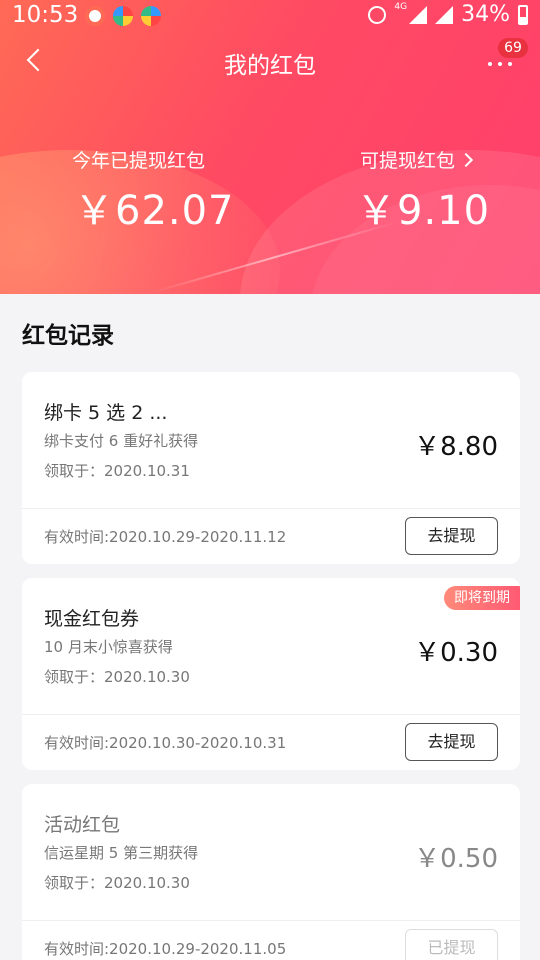 This screenshot has width=540, height=960. Describe the element at coordinates (456, 653) in the screenshot. I see `record-amount: ￥0.30` at that location.